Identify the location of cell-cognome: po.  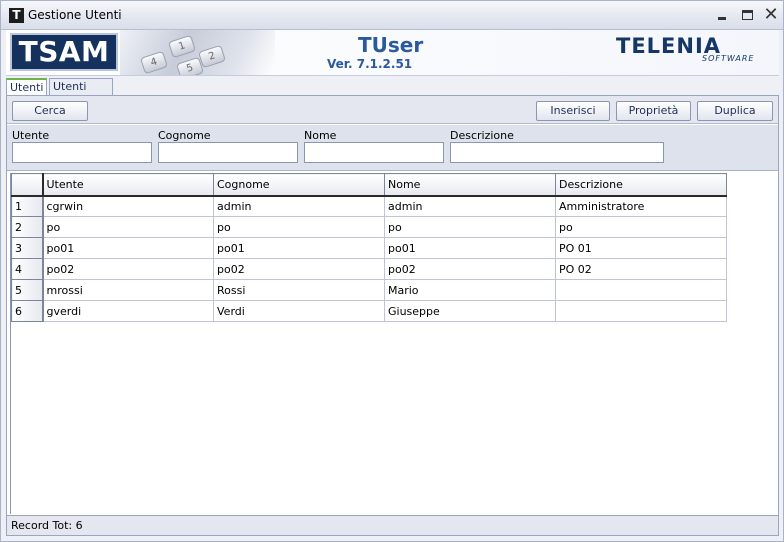
(299, 227).